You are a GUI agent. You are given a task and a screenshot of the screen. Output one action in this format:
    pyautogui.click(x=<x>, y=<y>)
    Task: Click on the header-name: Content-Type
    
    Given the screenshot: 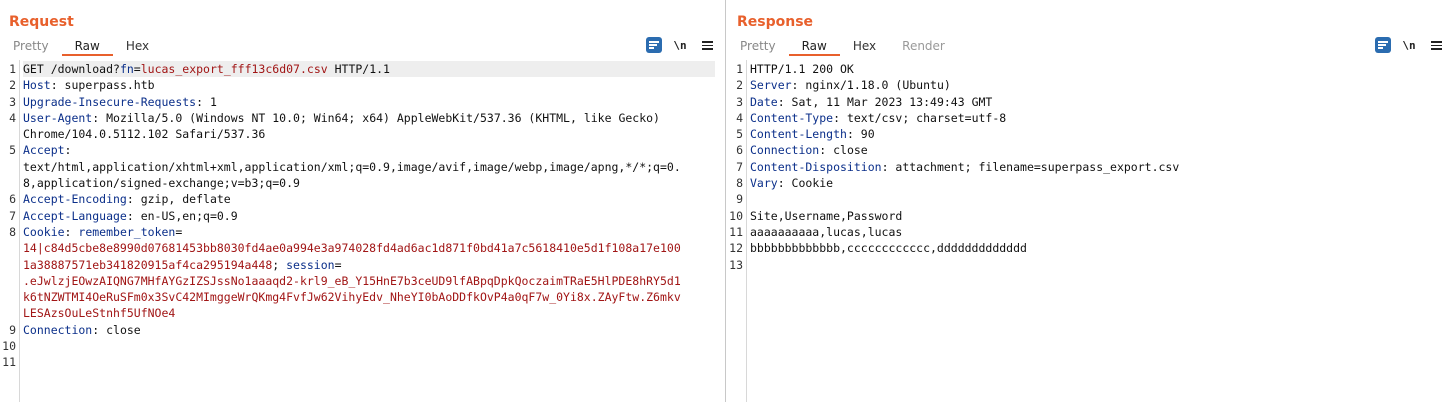 What is the action you would take?
    pyautogui.click(x=792, y=117)
    